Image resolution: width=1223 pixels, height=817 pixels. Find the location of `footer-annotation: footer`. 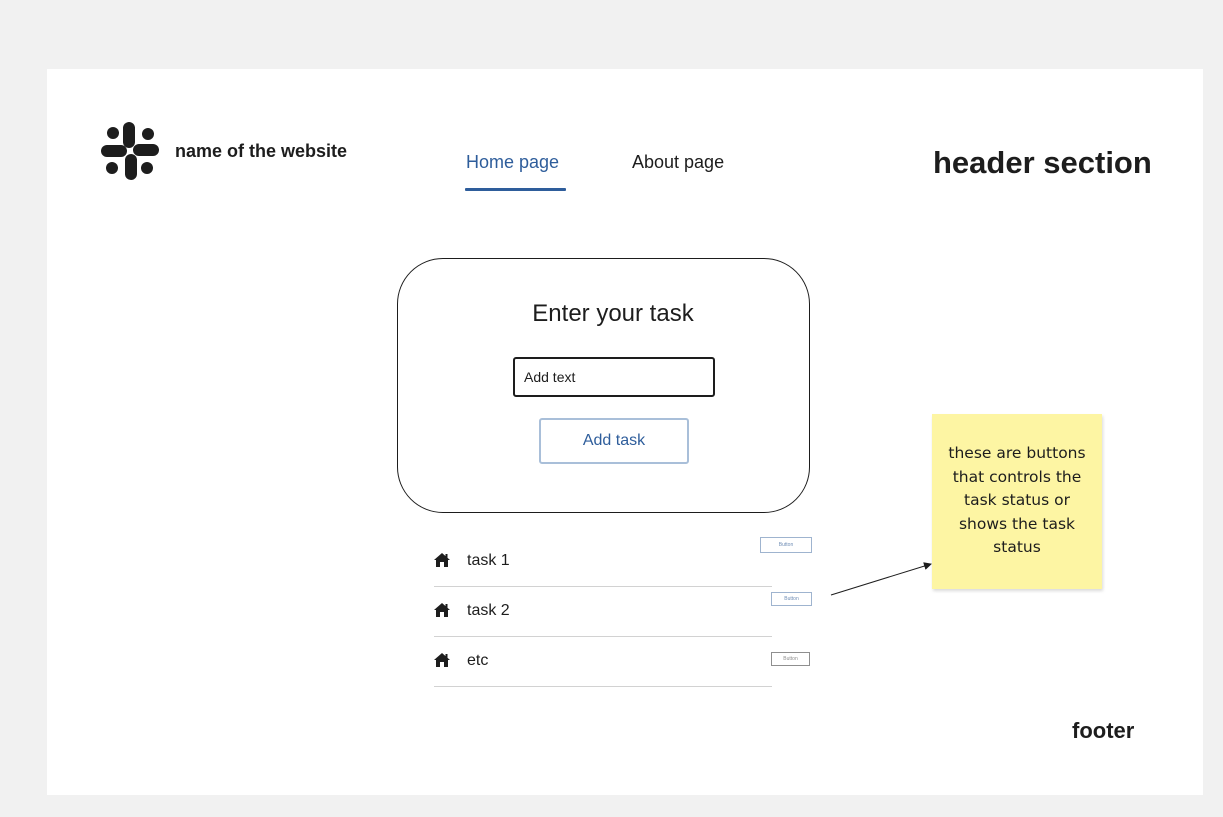

footer-annotation: footer is located at coordinates (1103, 730).